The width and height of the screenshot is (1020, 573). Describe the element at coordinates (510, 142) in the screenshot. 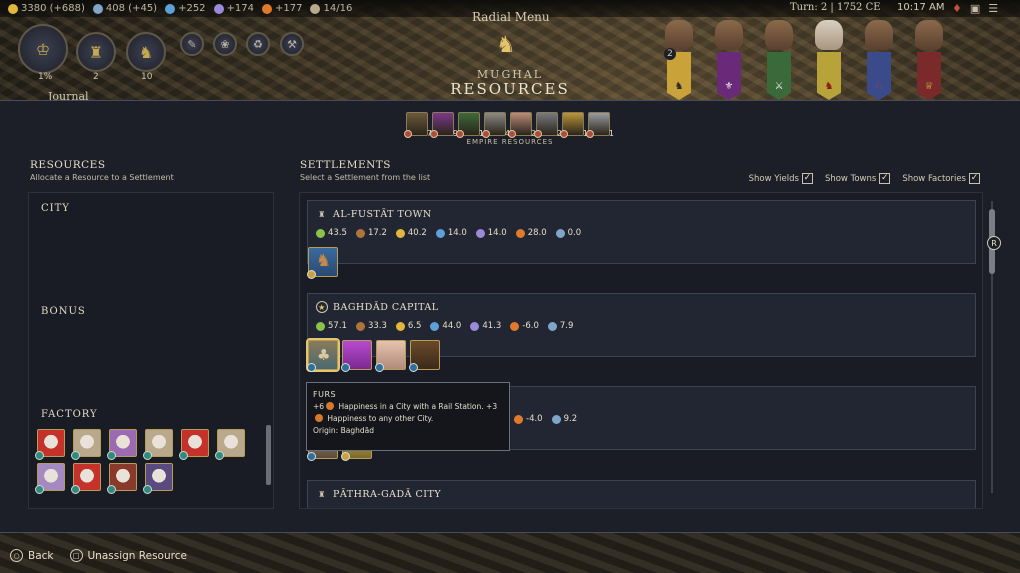

I see `empire-resources-label: EMPIRE RESOURCES` at that location.